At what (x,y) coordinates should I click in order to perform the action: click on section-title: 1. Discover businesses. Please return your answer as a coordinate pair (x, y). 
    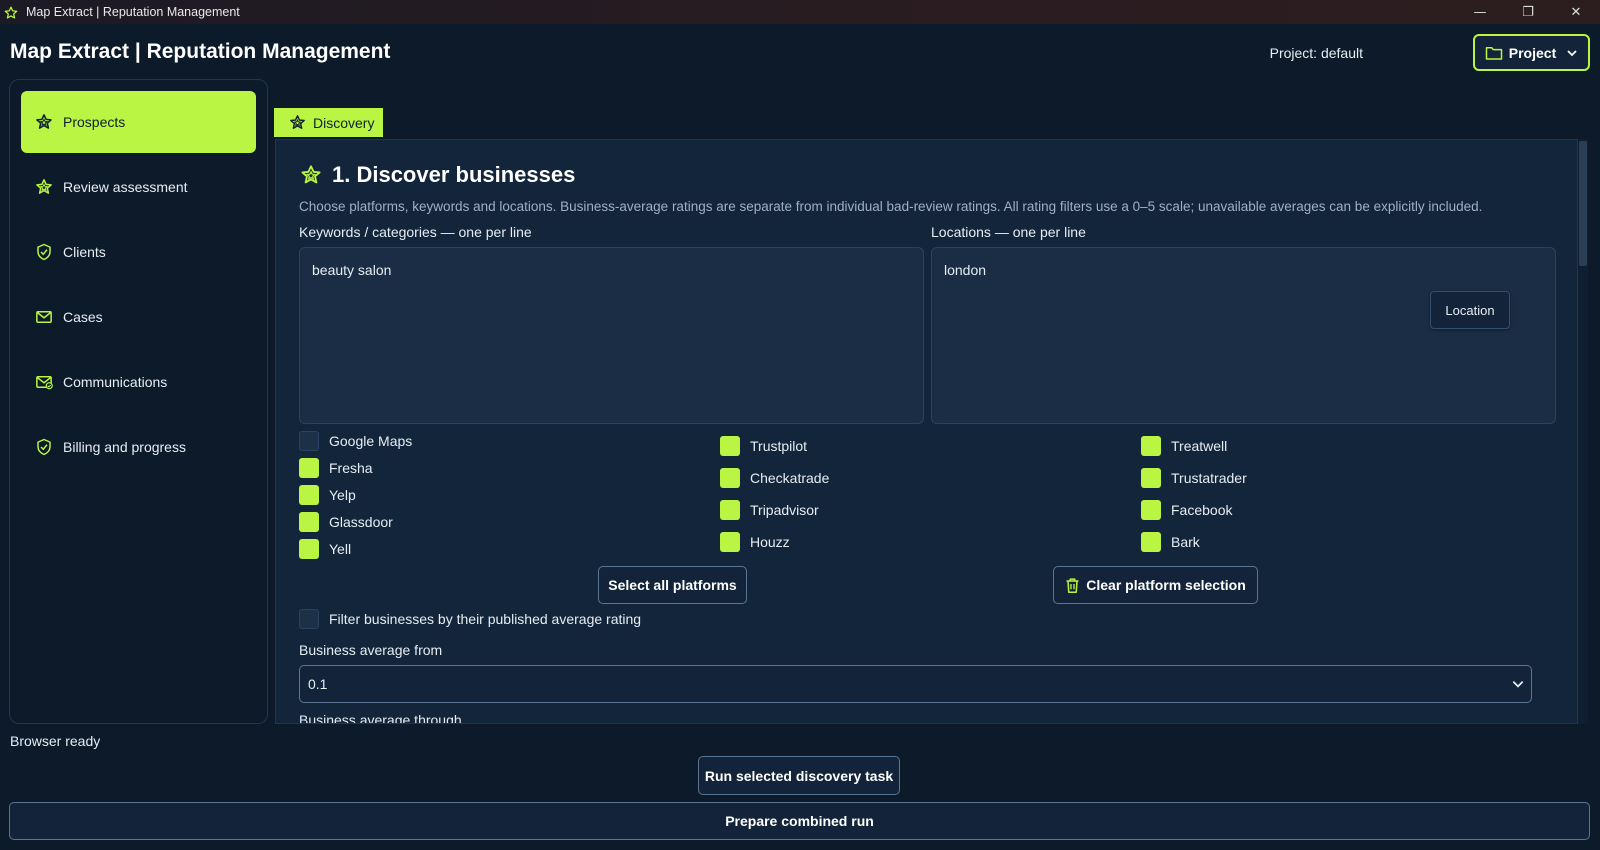
    Looking at the image, I should click on (437, 175).